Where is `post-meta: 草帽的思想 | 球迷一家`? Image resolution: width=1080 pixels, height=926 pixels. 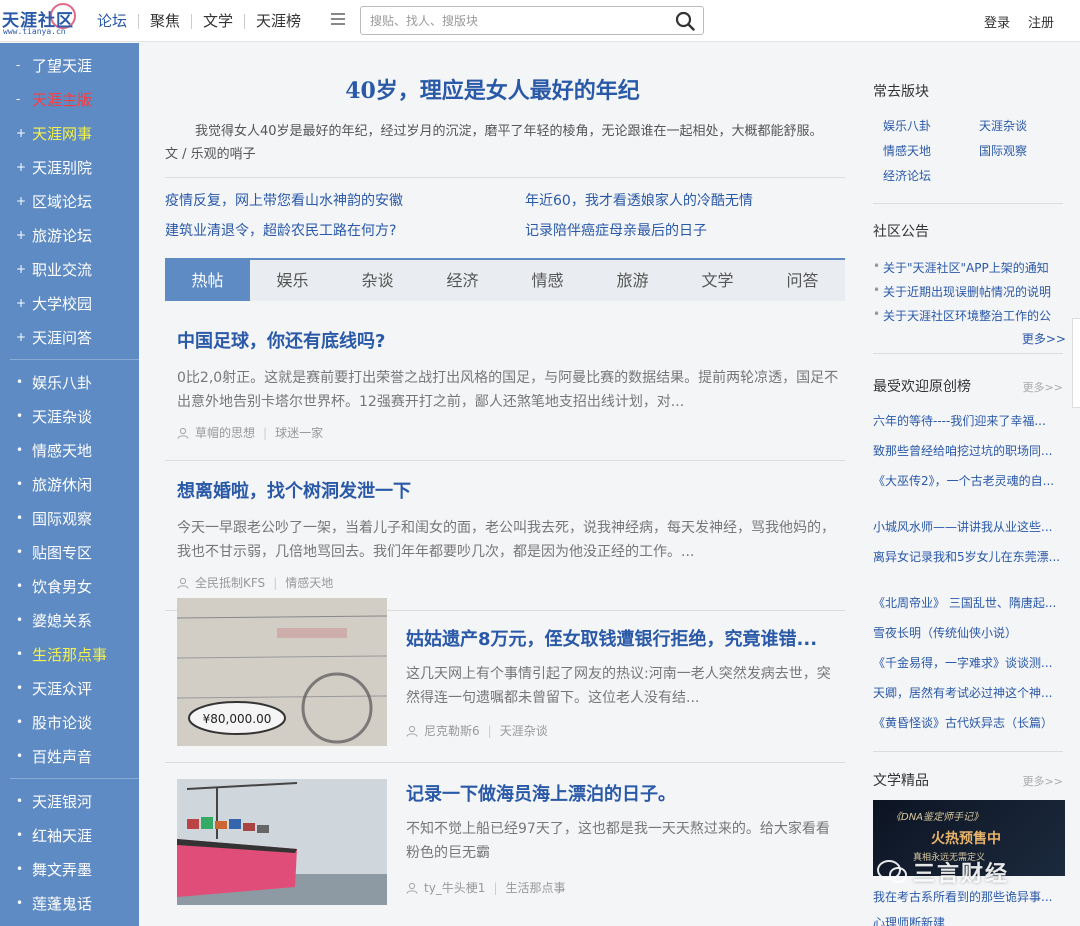 post-meta: 草帽的思想 | 球迷一家 is located at coordinates (511, 432).